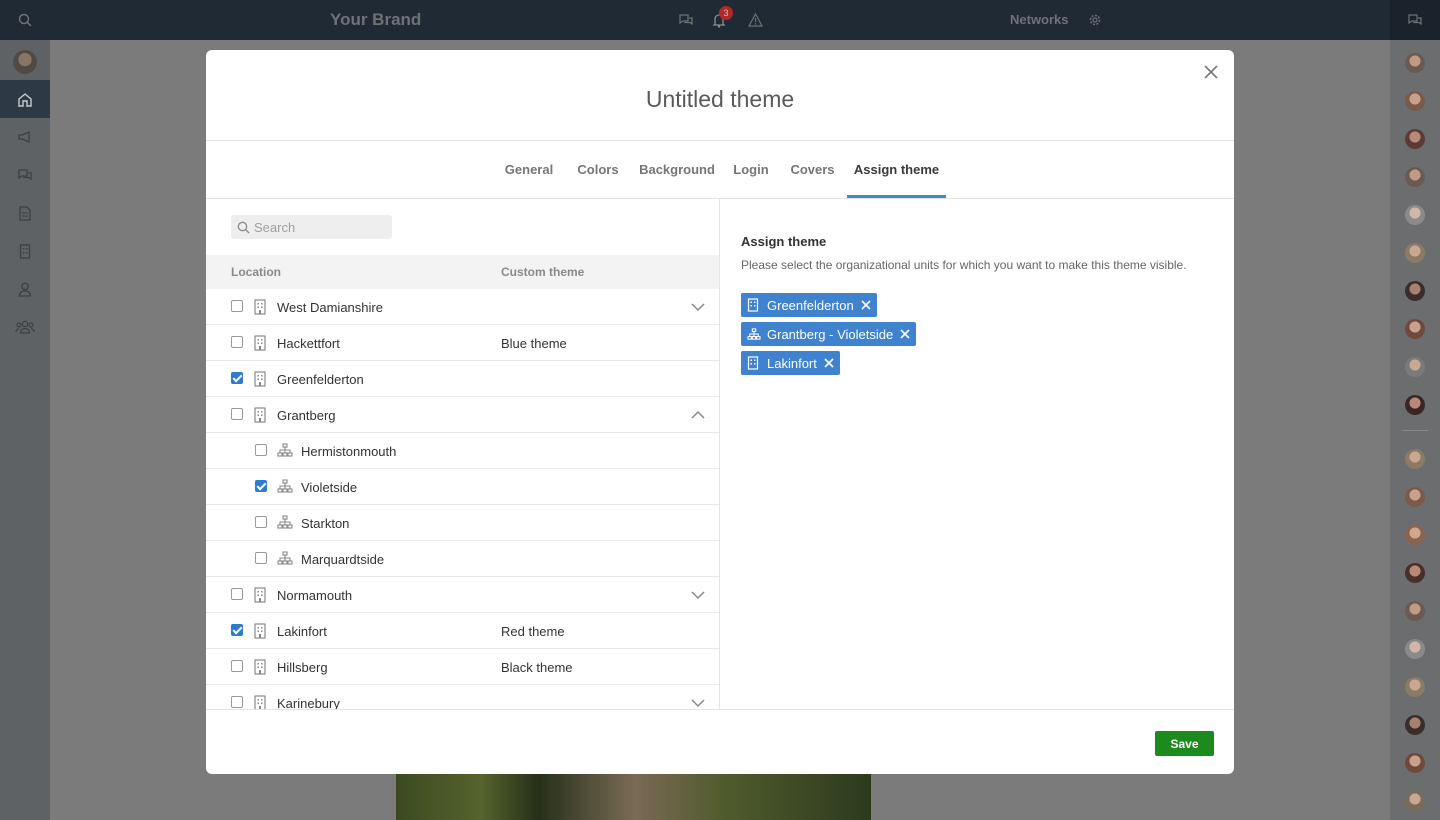  What do you see at coordinates (325, 523) in the screenshot?
I see `row-location-name: Starkton` at bounding box center [325, 523].